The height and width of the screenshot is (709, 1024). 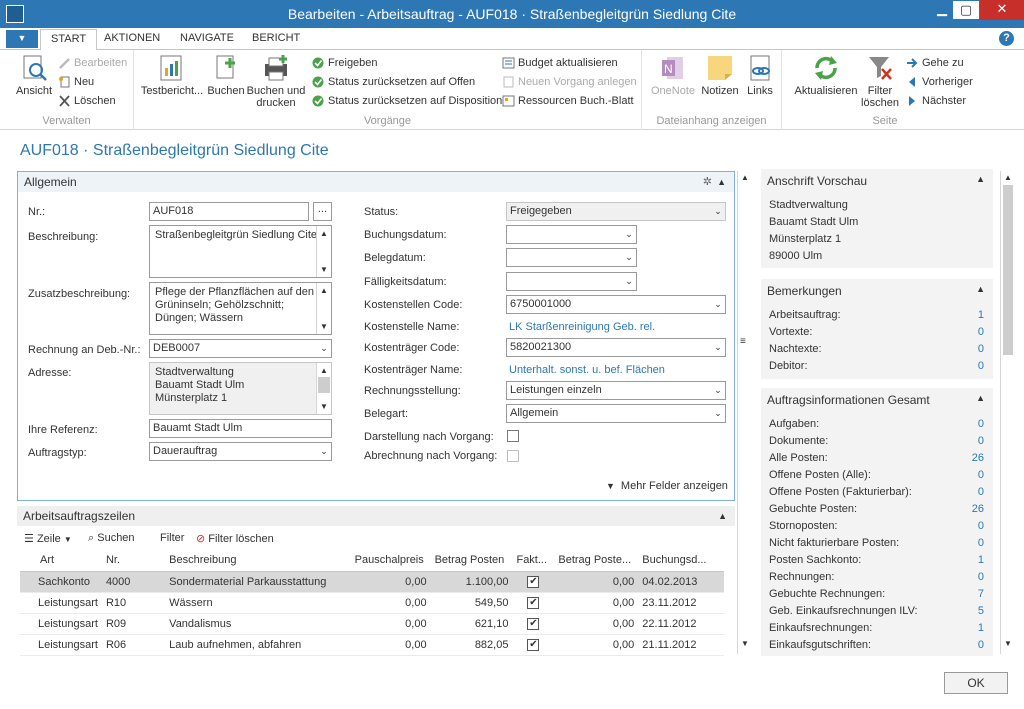 I want to click on links-button: Links, so click(x=760, y=75).